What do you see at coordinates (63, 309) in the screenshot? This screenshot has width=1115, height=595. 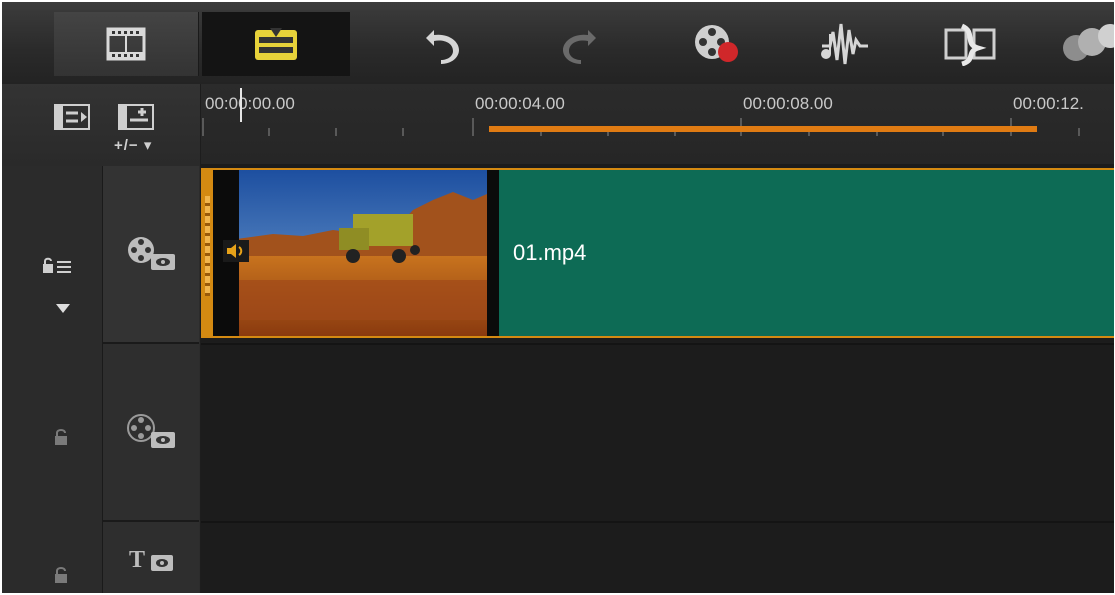 I see `expand-arrow-icon` at bounding box center [63, 309].